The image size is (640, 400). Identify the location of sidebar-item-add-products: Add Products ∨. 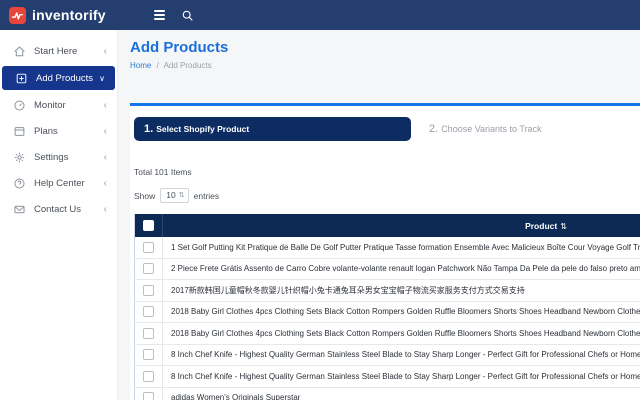
(58, 78).